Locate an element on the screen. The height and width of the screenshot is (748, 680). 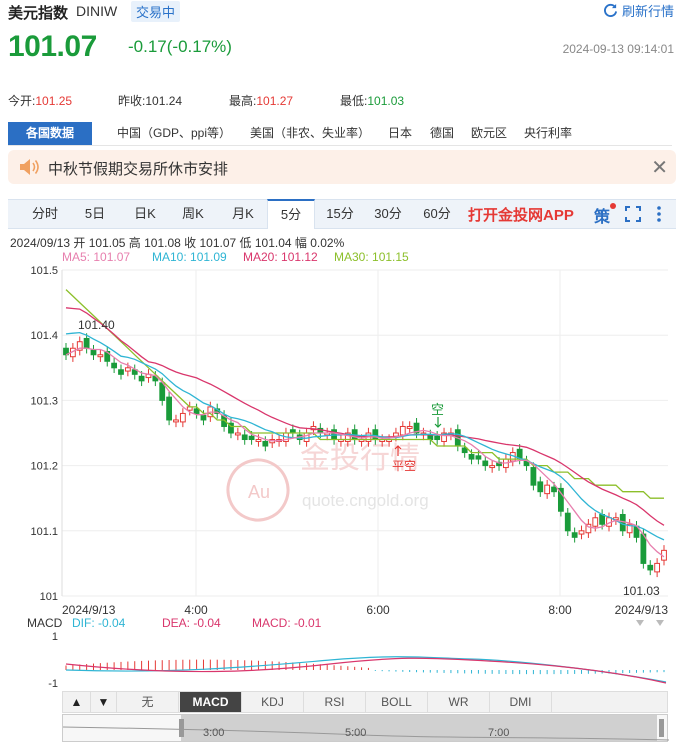
x-tick-label: 8:00 is located at coordinates (560, 610).